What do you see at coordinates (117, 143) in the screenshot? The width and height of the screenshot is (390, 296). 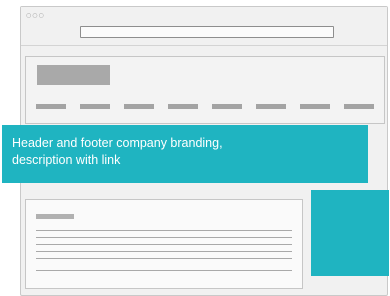 I see `banner-text-line-1: Header and footer company branding,` at bounding box center [117, 143].